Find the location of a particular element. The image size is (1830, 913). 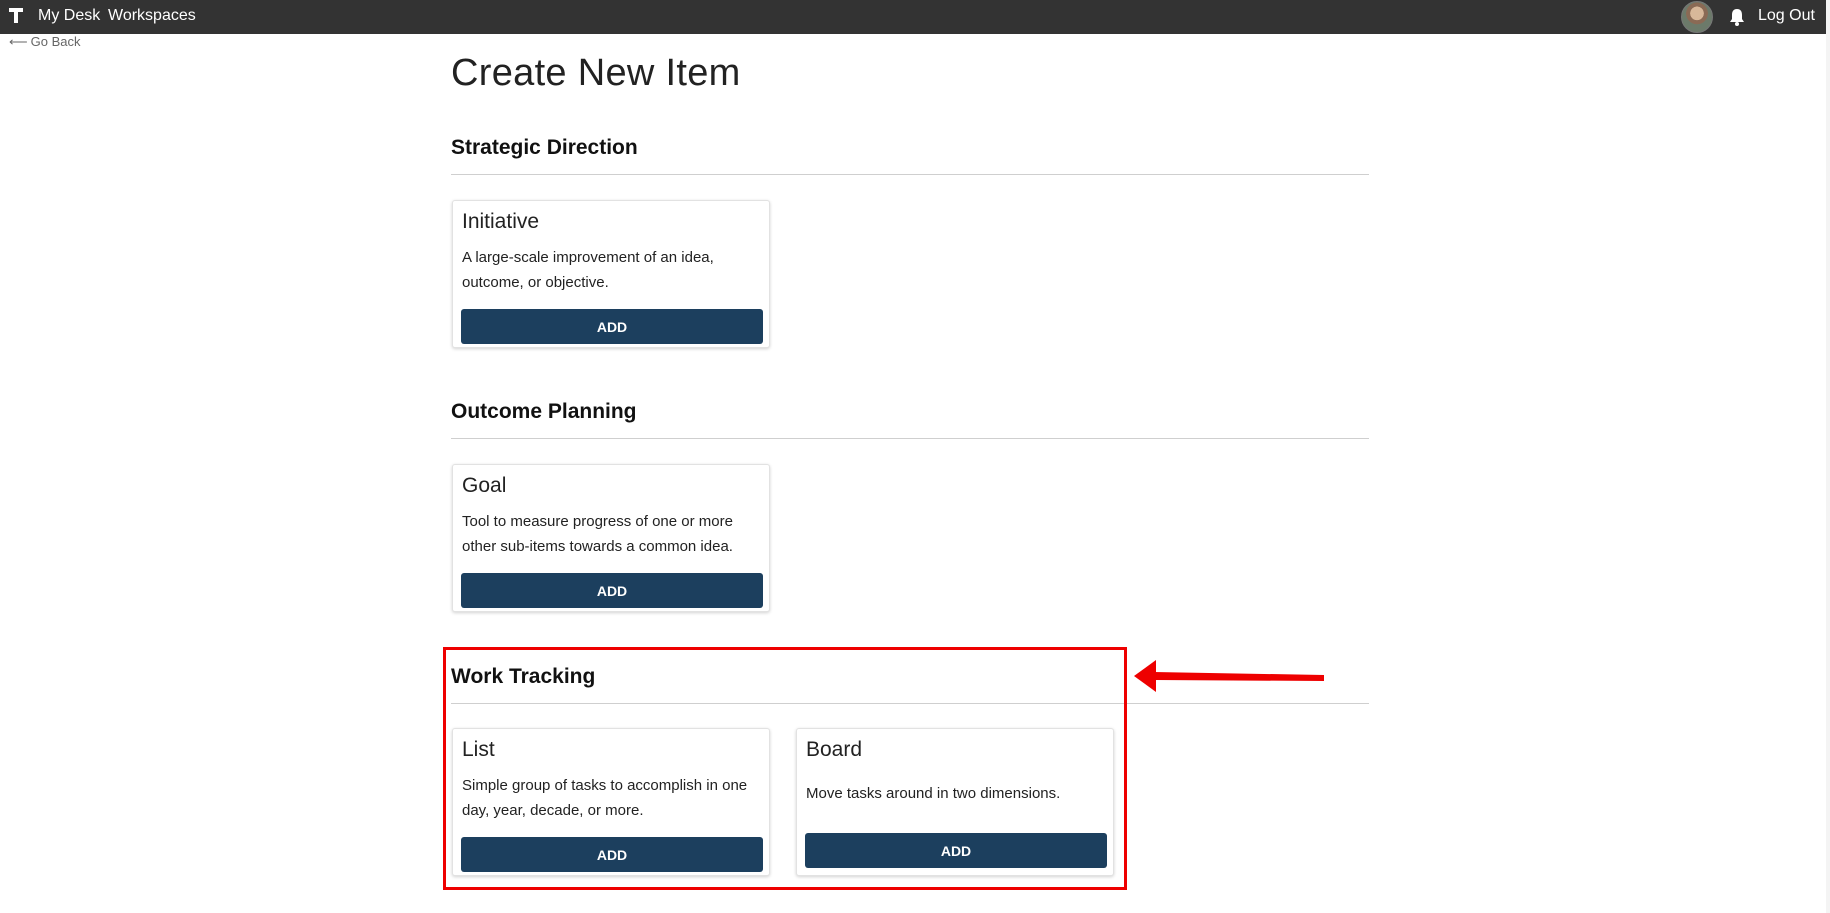

add-initiative-button: ADD is located at coordinates (612, 326).